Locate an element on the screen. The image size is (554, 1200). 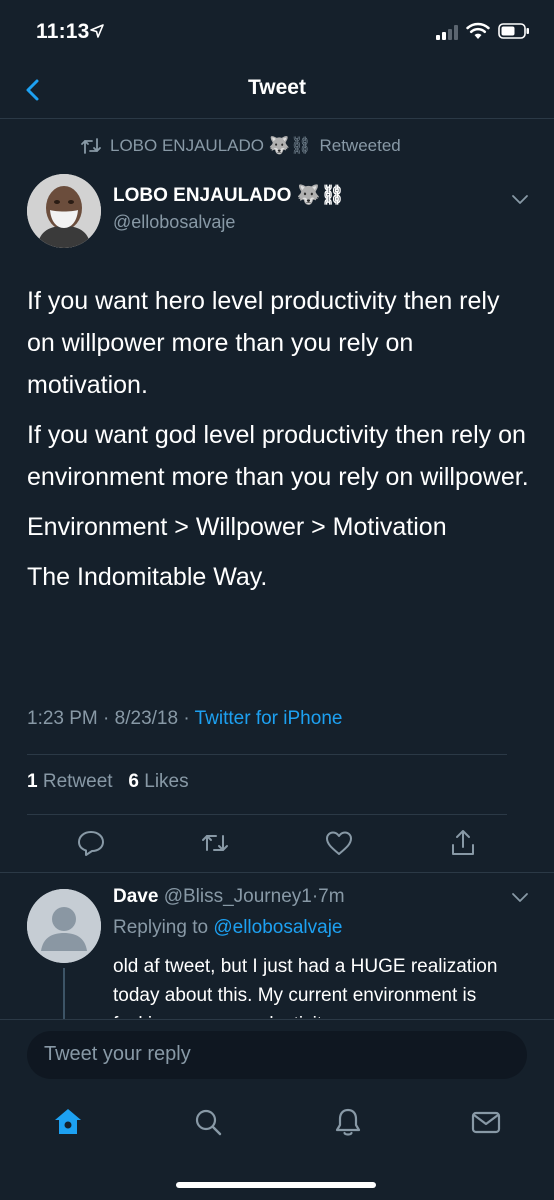
search-icon is located at coordinates (208, 1122).